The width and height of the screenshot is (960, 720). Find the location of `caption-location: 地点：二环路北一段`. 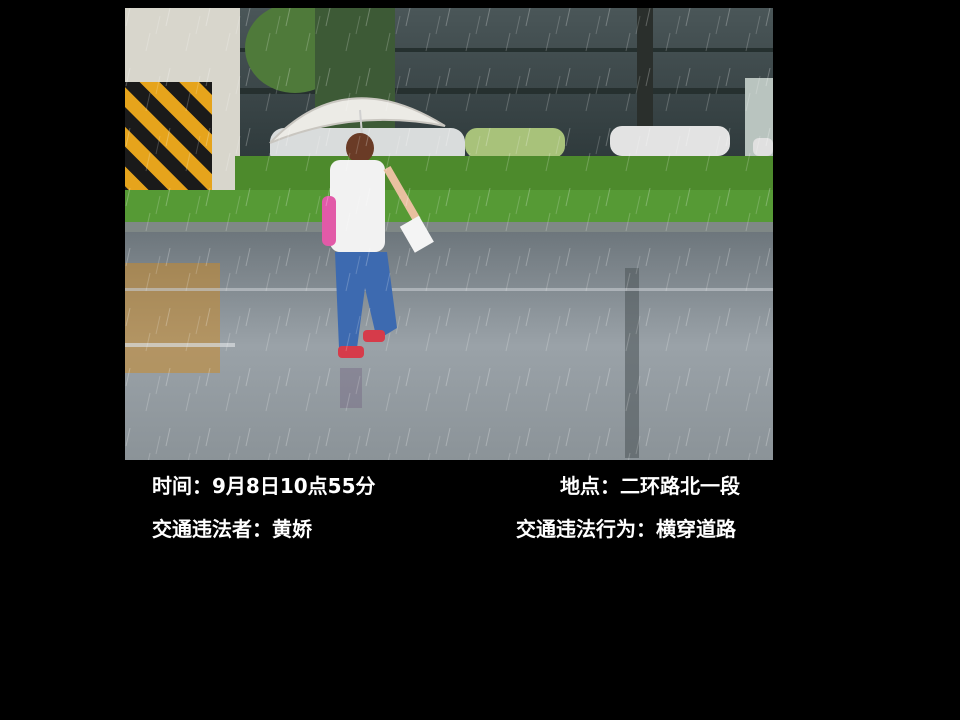

caption-location: 地点：二环路北一段 is located at coordinates (650, 486).